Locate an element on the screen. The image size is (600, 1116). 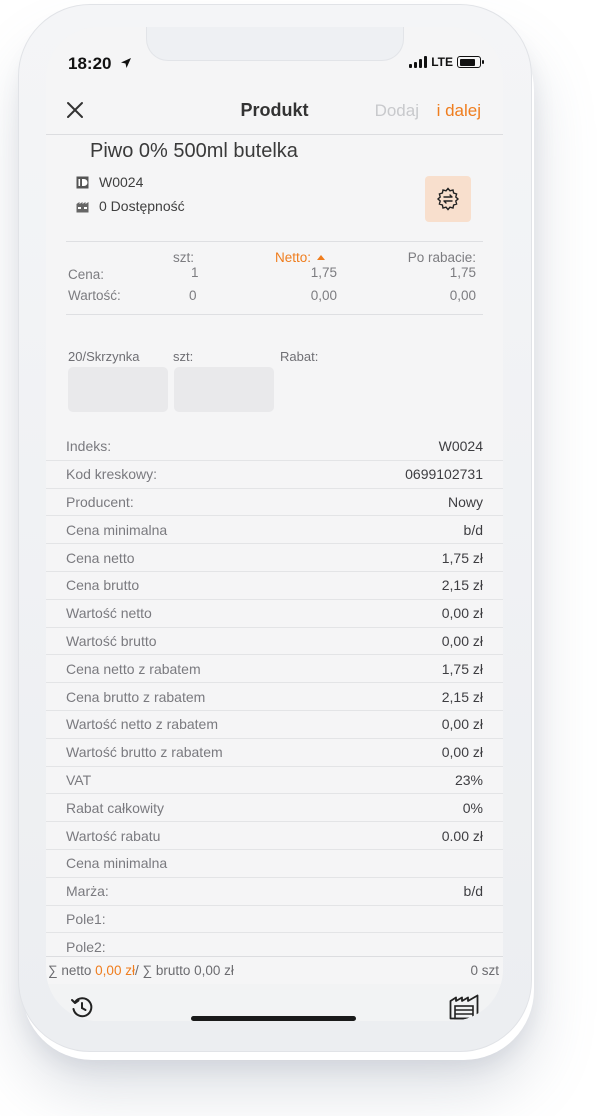
detail-label: Cena brutto z rabatem is located at coordinates (136, 696).